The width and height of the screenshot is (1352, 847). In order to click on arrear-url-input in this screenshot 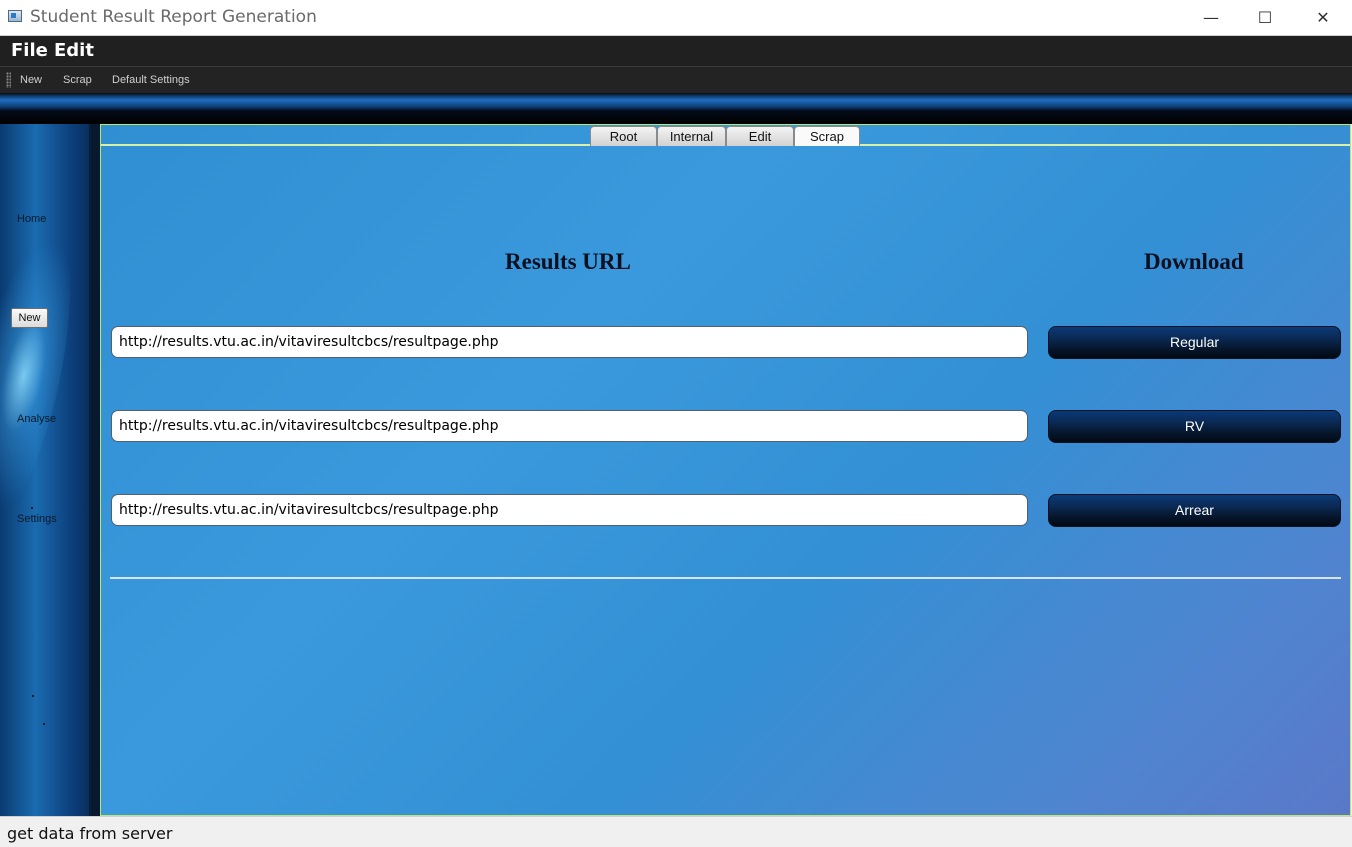, I will do `click(569, 510)`.